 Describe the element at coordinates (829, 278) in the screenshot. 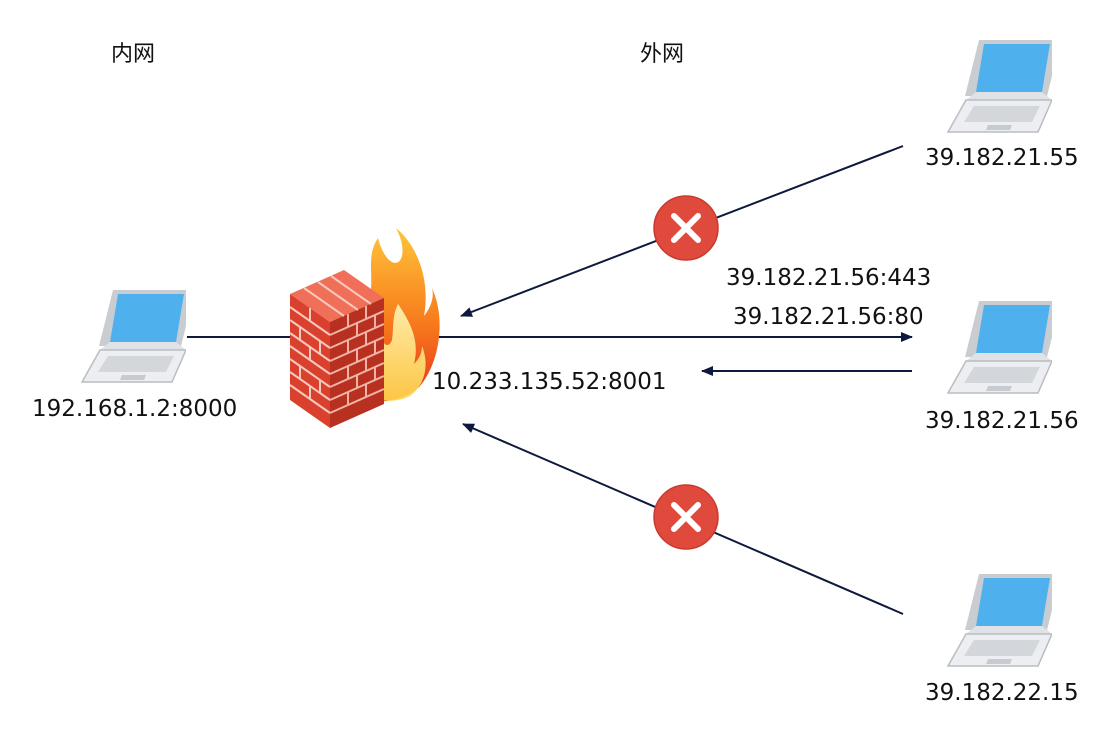

I see `allowed-port-443: 39.182.21.56:443` at that location.